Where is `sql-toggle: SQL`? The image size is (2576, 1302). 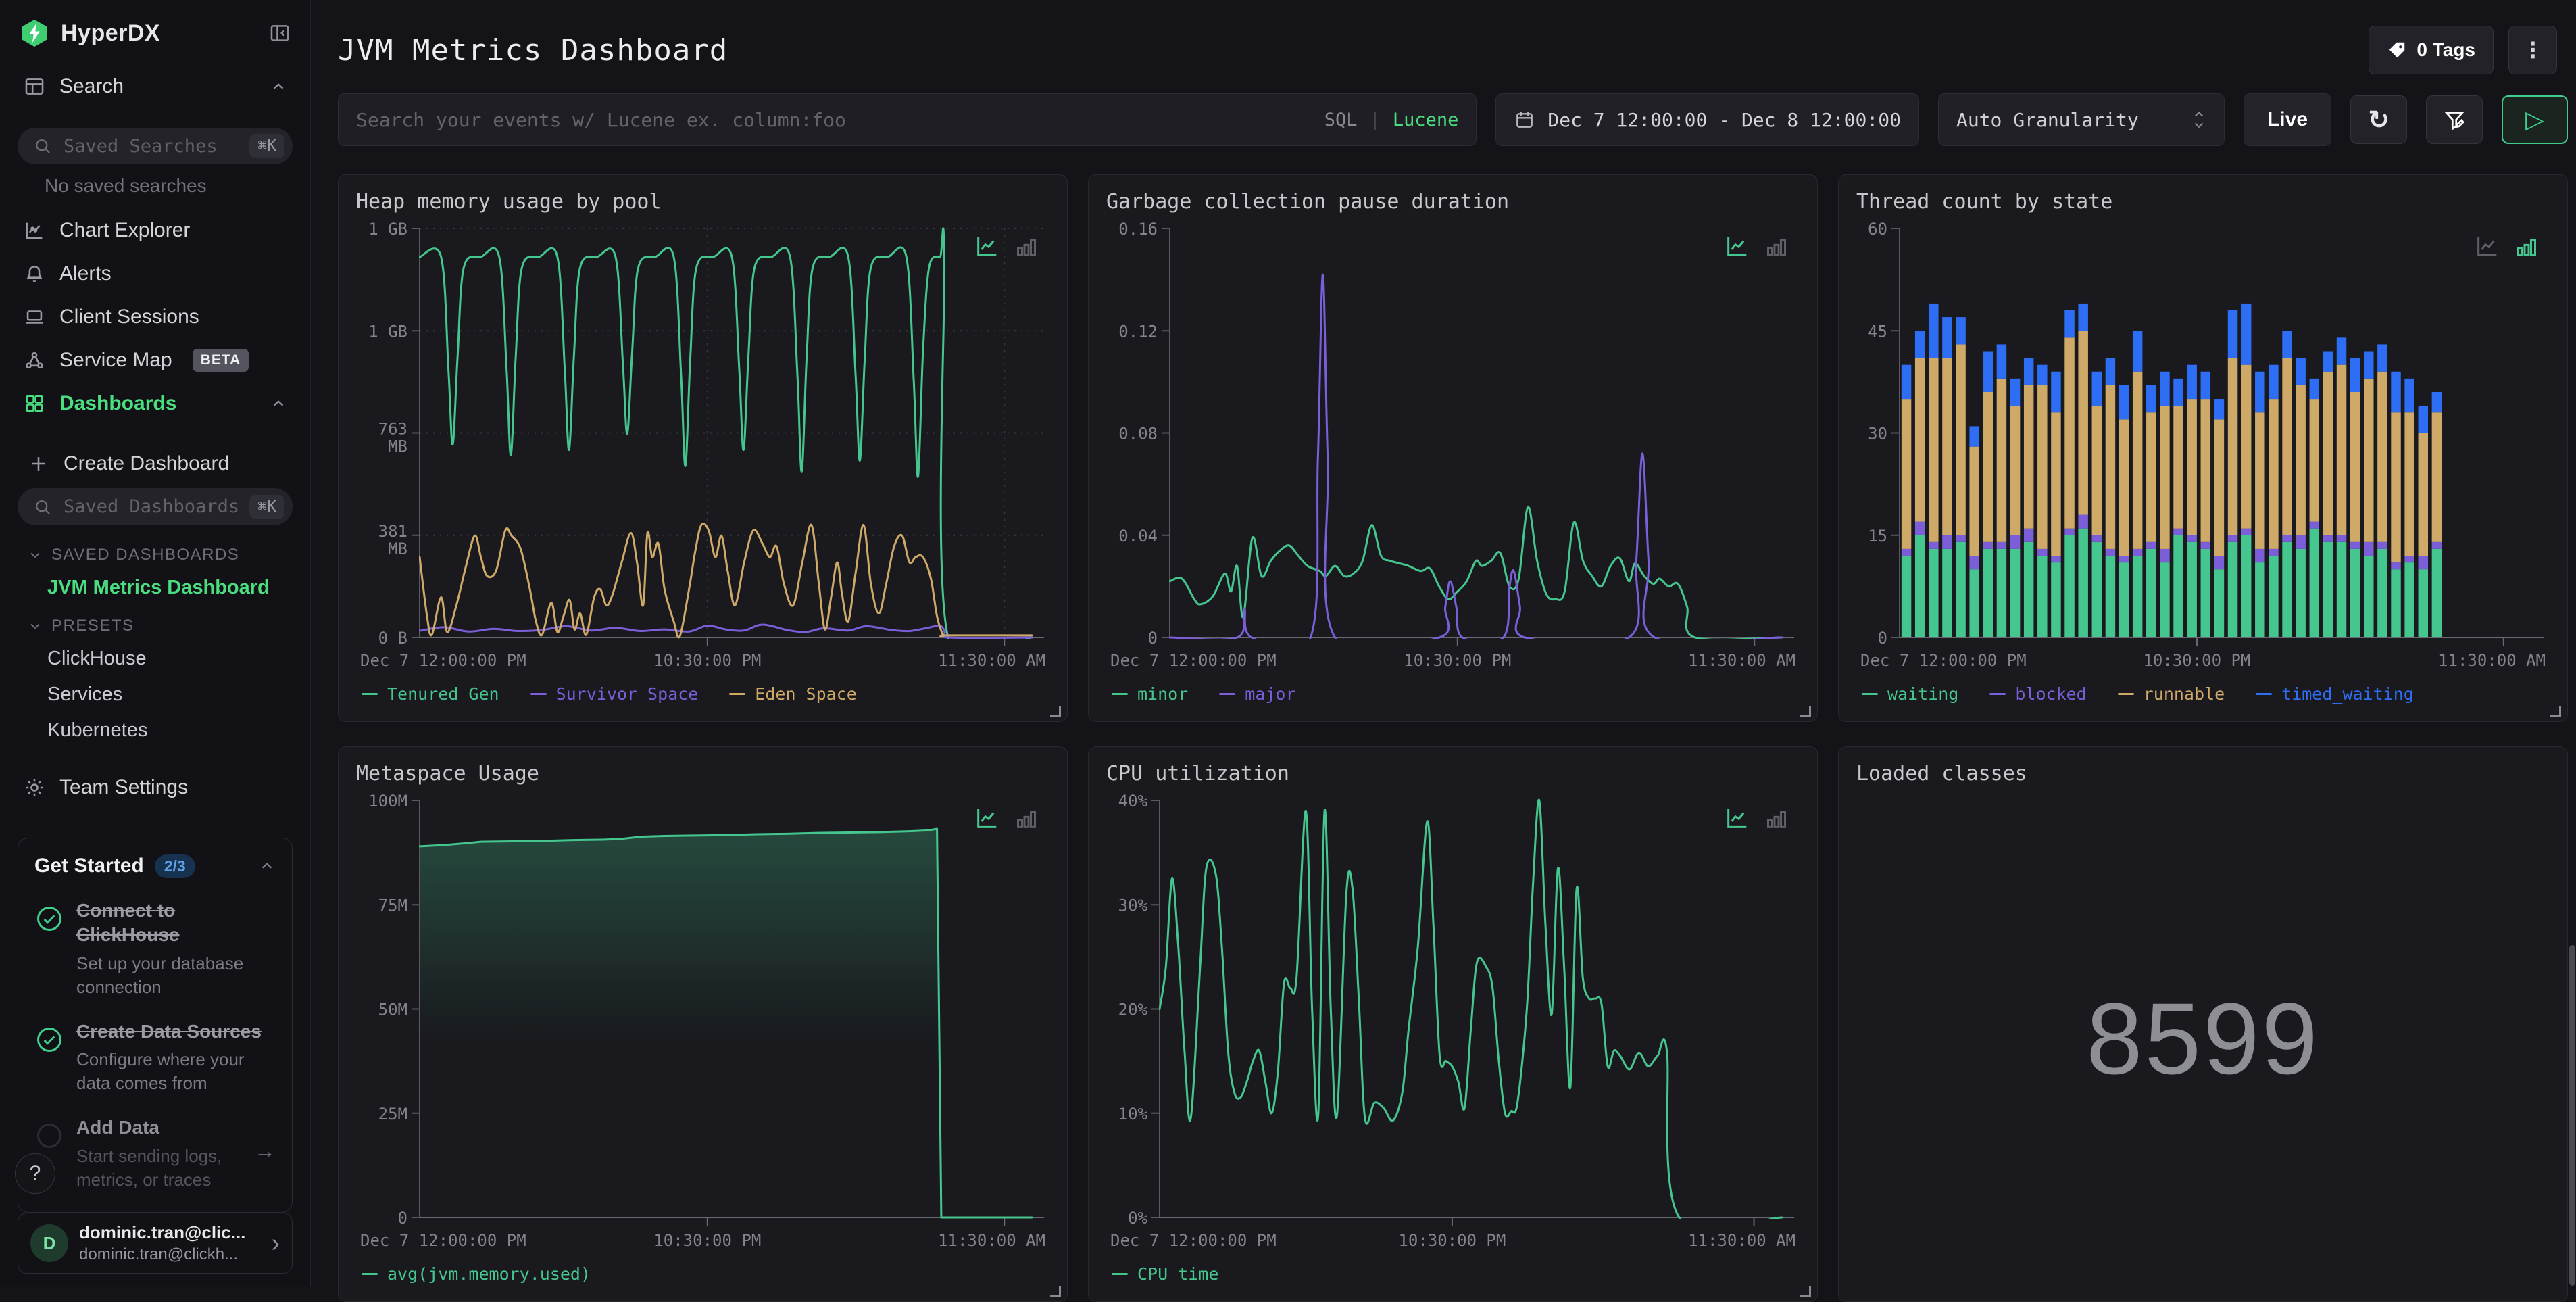
sql-toggle: SQL is located at coordinates (1341, 120).